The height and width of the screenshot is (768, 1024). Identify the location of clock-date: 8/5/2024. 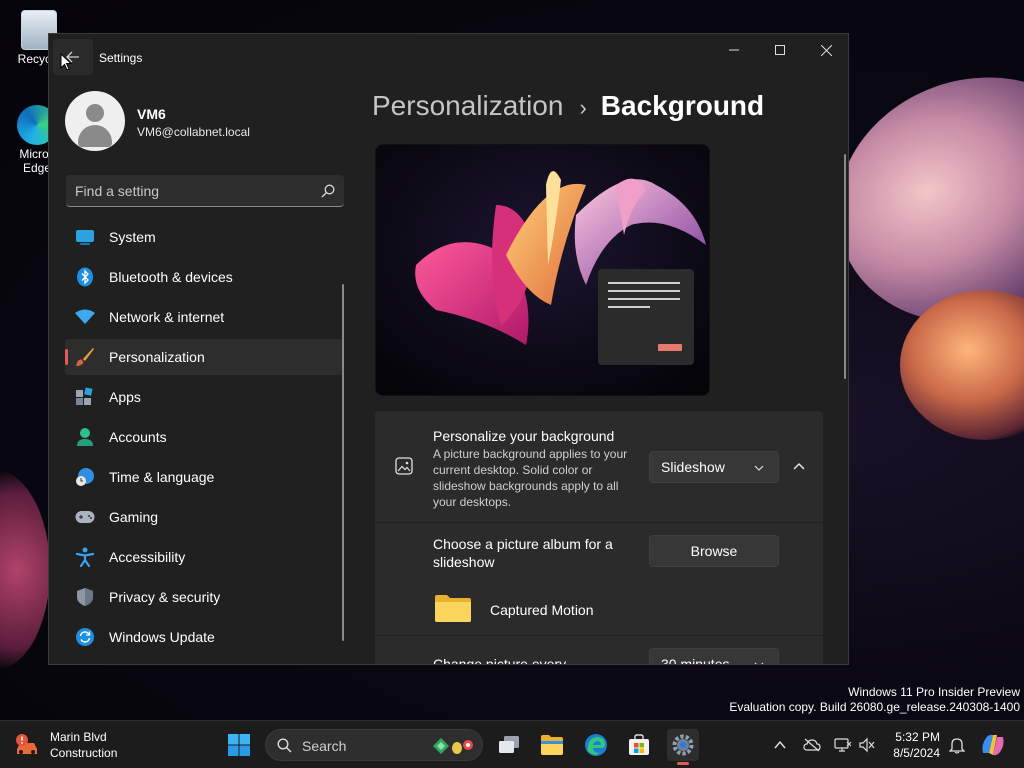
(916, 753).